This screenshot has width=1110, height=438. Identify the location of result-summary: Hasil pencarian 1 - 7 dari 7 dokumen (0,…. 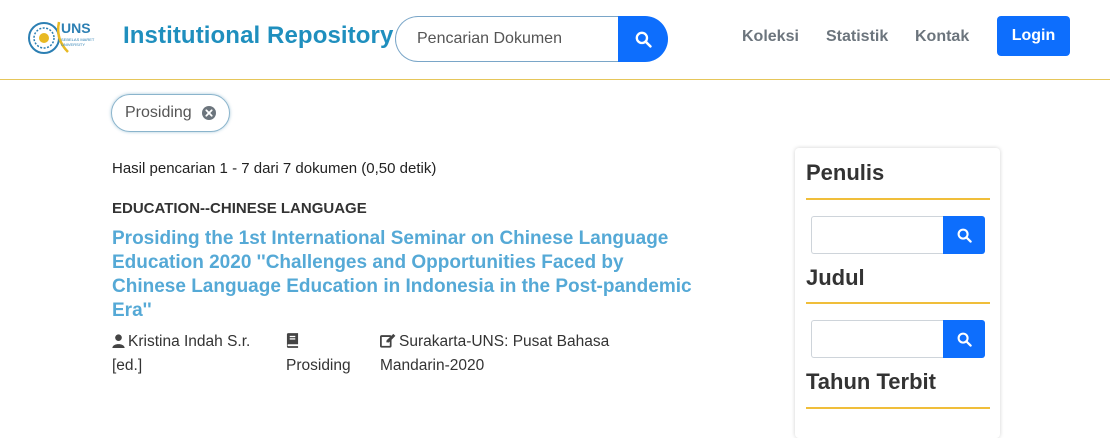
(274, 168).